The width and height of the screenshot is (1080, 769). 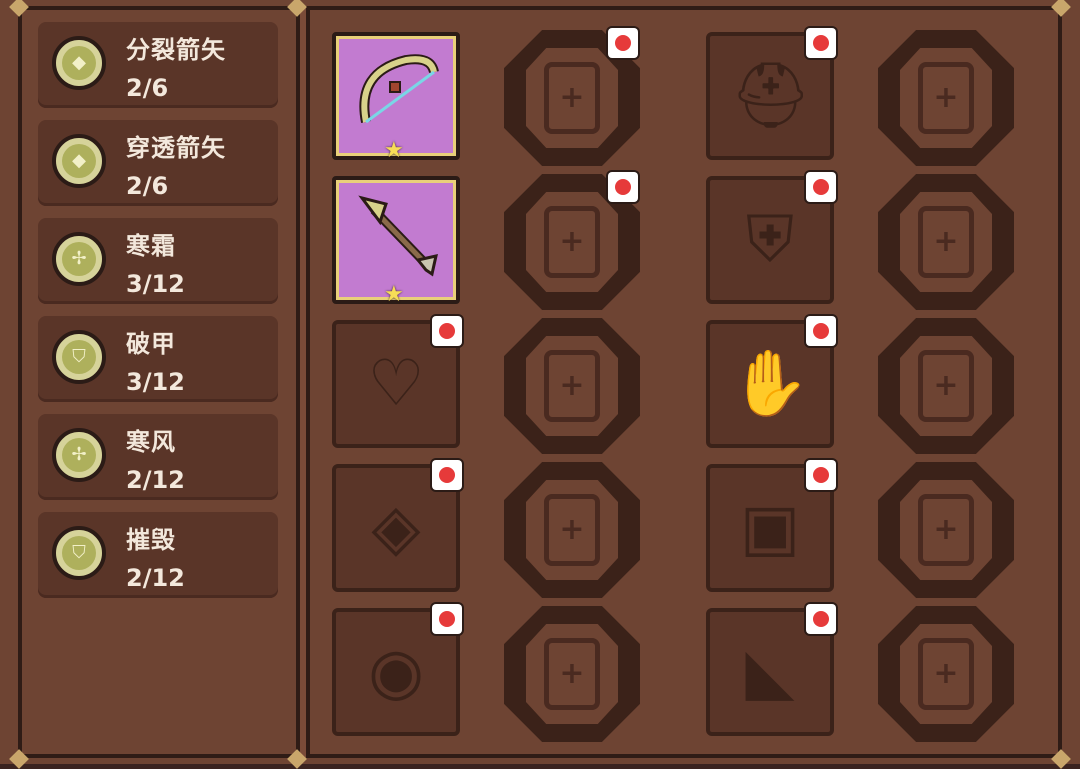 I want to click on equipped-bow-slot: ★, so click(x=396, y=97).